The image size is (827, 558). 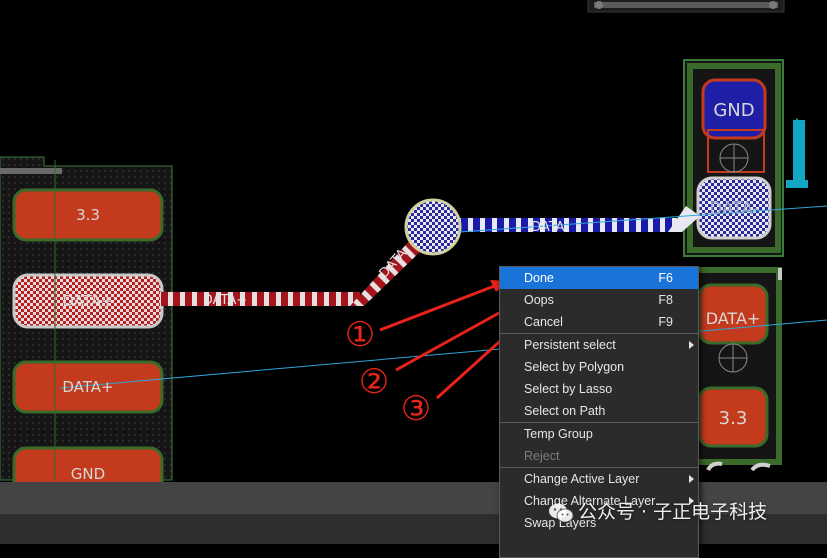 I want to click on menu-item-done: Done F6, so click(x=599, y=278).